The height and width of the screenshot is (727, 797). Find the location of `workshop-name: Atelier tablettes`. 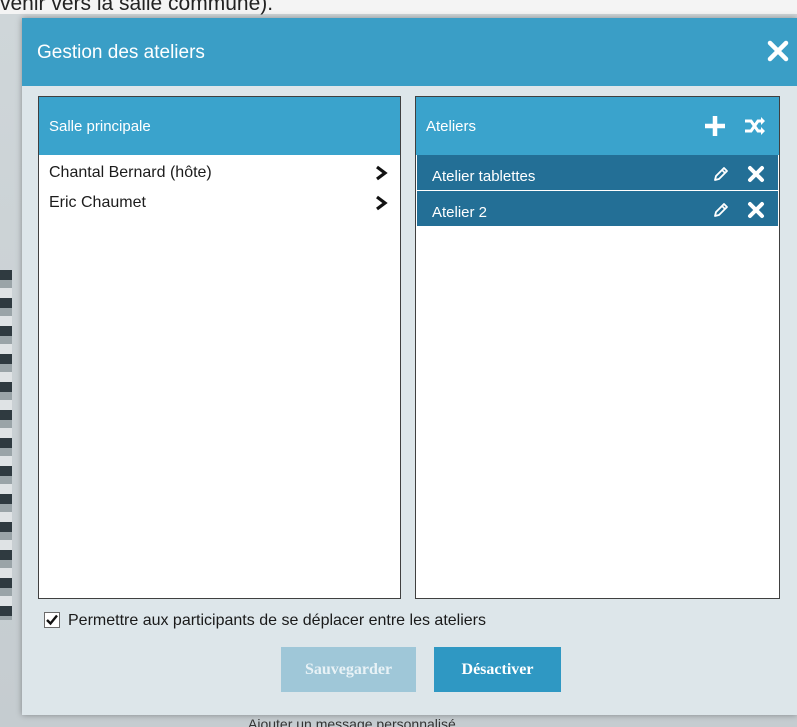

workshop-name: Atelier tablettes is located at coordinates (484, 176).